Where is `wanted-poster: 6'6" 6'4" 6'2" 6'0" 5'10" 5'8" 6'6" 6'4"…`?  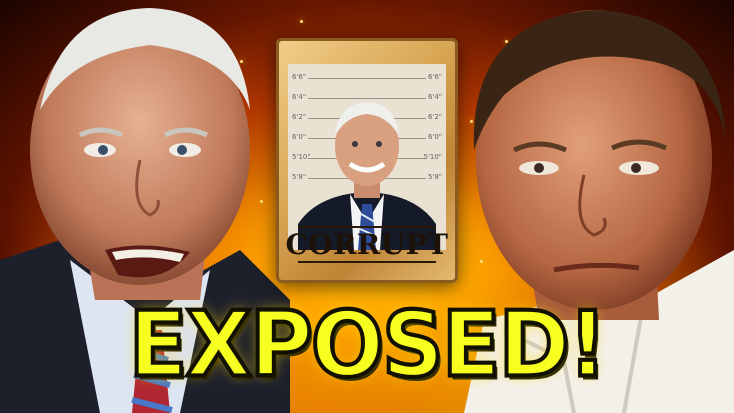 wanted-poster: 6'6" 6'4" 6'2" 6'0" 5'10" 5'8" 6'6" 6'4"… is located at coordinates (367, 160).